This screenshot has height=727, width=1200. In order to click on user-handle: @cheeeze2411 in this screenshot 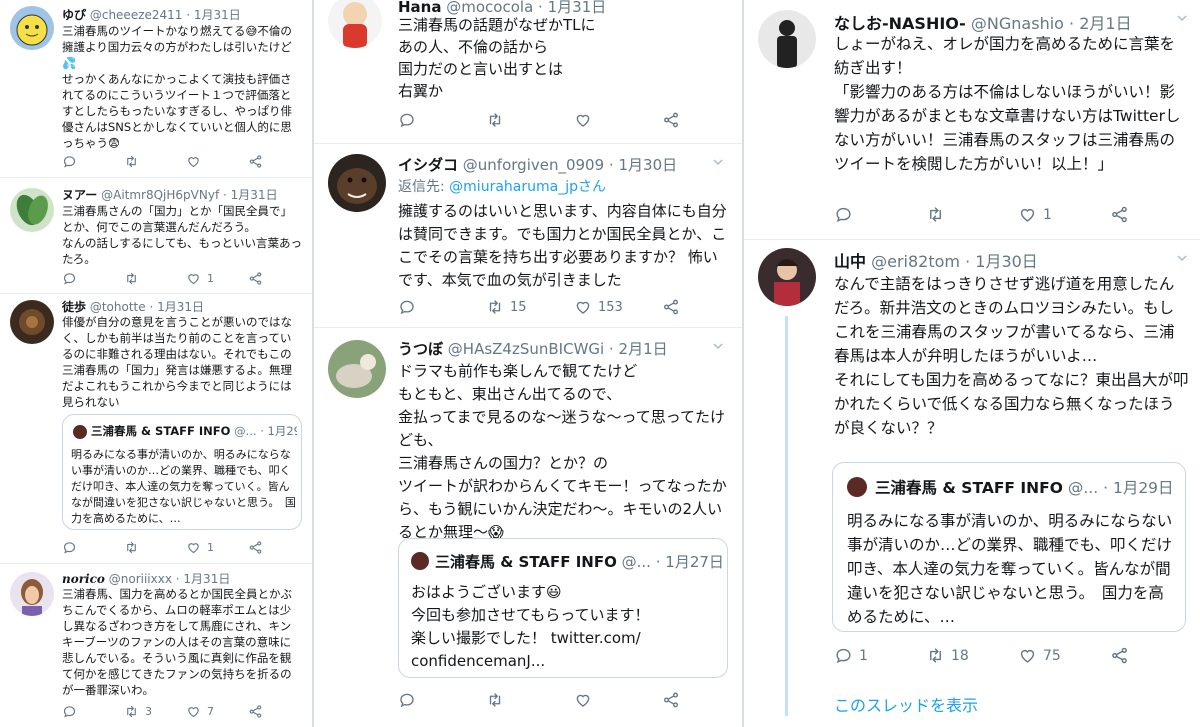, I will do `click(136, 15)`.